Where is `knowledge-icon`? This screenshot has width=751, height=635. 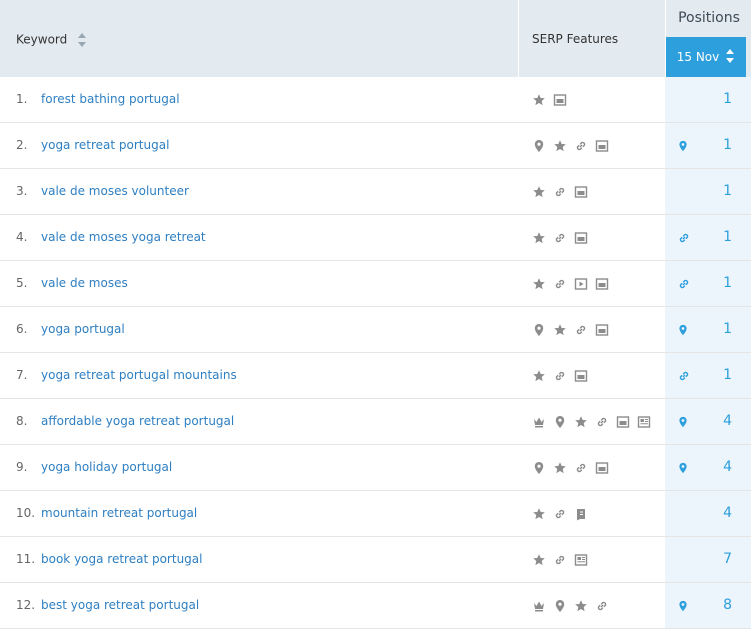 knowledge-icon is located at coordinates (581, 514).